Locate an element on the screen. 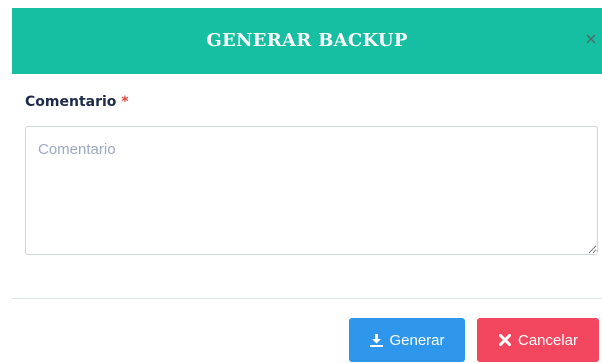 Image resolution: width=602 pixels, height=363 pixels. cancel-button: Cancelar is located at coordinates (538, 340).